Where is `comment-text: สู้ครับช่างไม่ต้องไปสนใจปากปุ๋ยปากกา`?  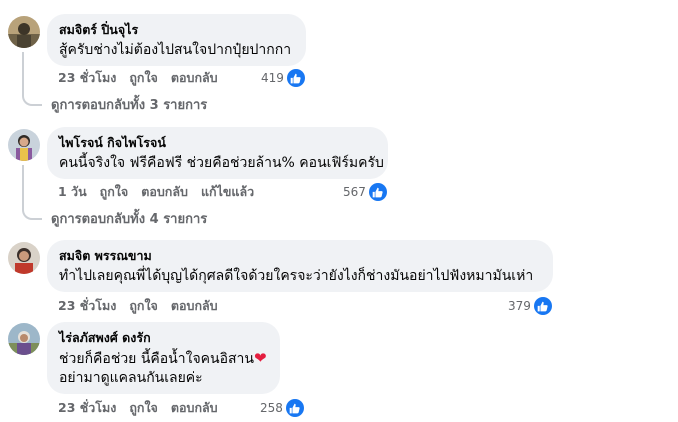 comment-text: สู้ครับช่างไม่ต้องไปสนใจปากปุ๋ยปากกา is located at coordinates (175, 50).